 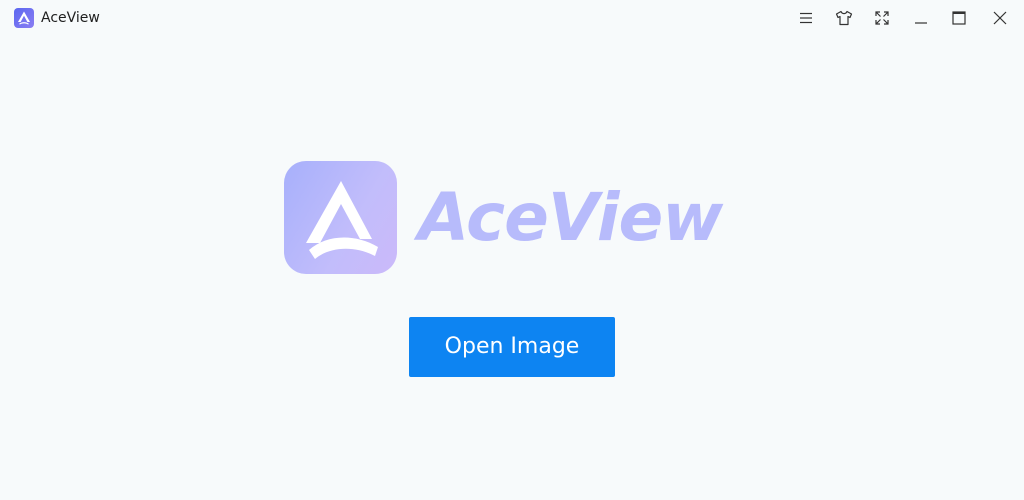 What do you see at coordinates (340, 217) in the screenshot?
I see `app-logo-badge` at bounding box center [340, 217].